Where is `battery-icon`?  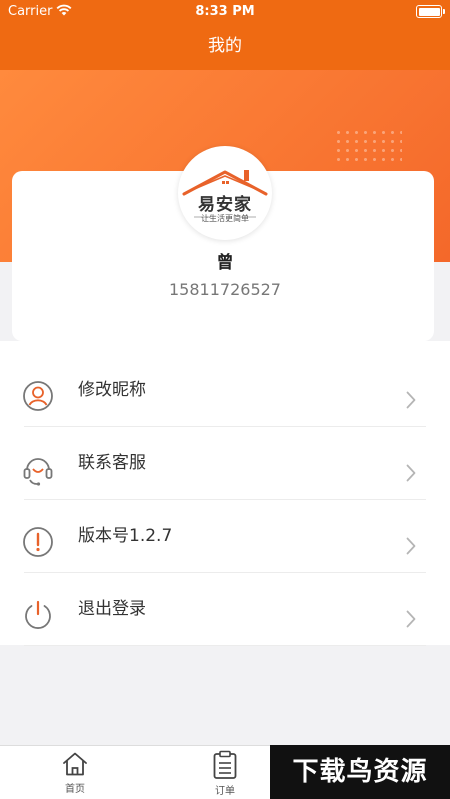 battery-icon is located at coordinates (430, 11).